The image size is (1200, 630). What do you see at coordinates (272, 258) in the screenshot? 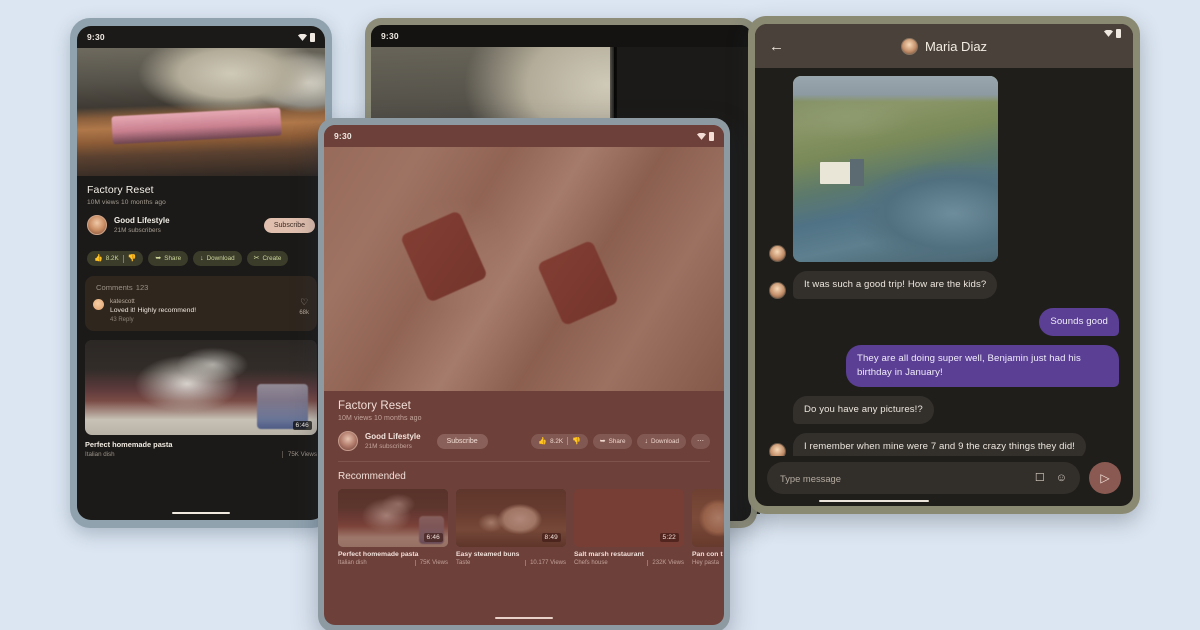
I see `create-label: Create` at bounding box center [272, 258].